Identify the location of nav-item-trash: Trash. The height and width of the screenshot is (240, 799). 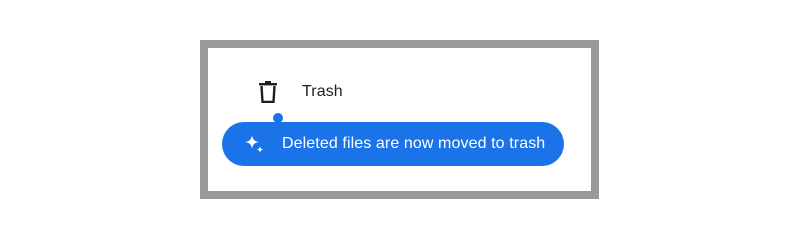
(299, 92).